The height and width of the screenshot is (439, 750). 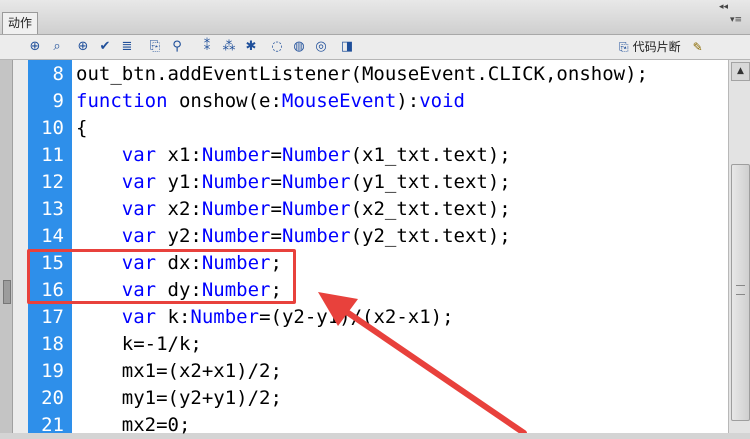 I want to click on annotation-arrow, so click(x=422, y=362).